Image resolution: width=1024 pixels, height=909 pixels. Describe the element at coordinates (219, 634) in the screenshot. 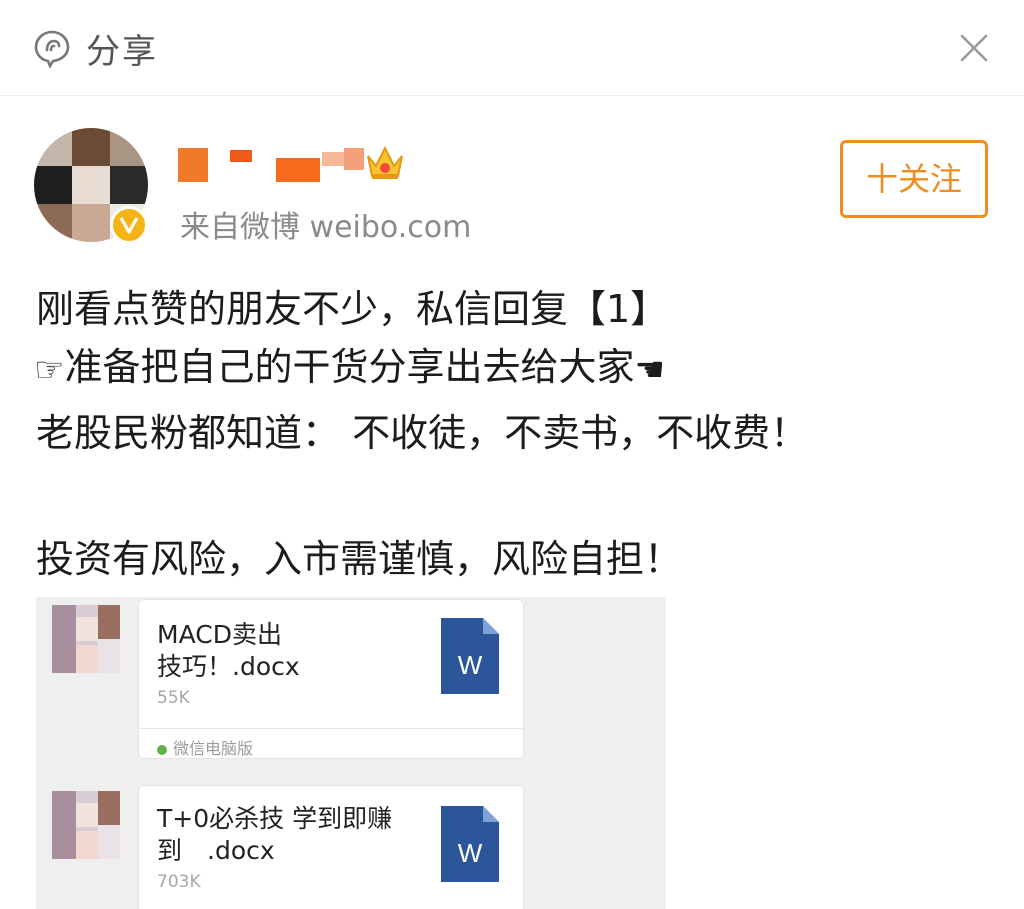

I see `file-name: MACD卖出` at that location.